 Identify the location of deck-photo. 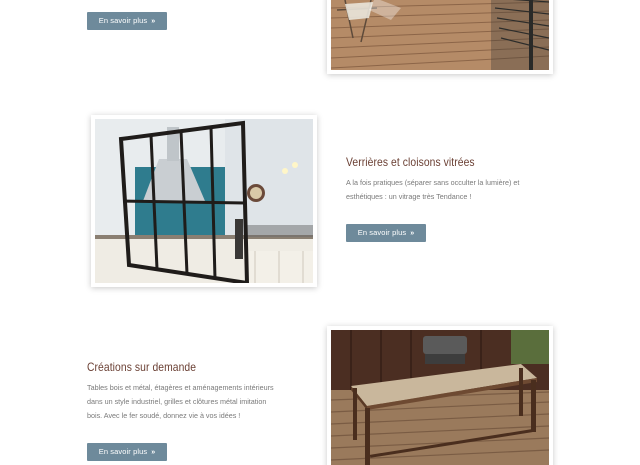
(440, 37).